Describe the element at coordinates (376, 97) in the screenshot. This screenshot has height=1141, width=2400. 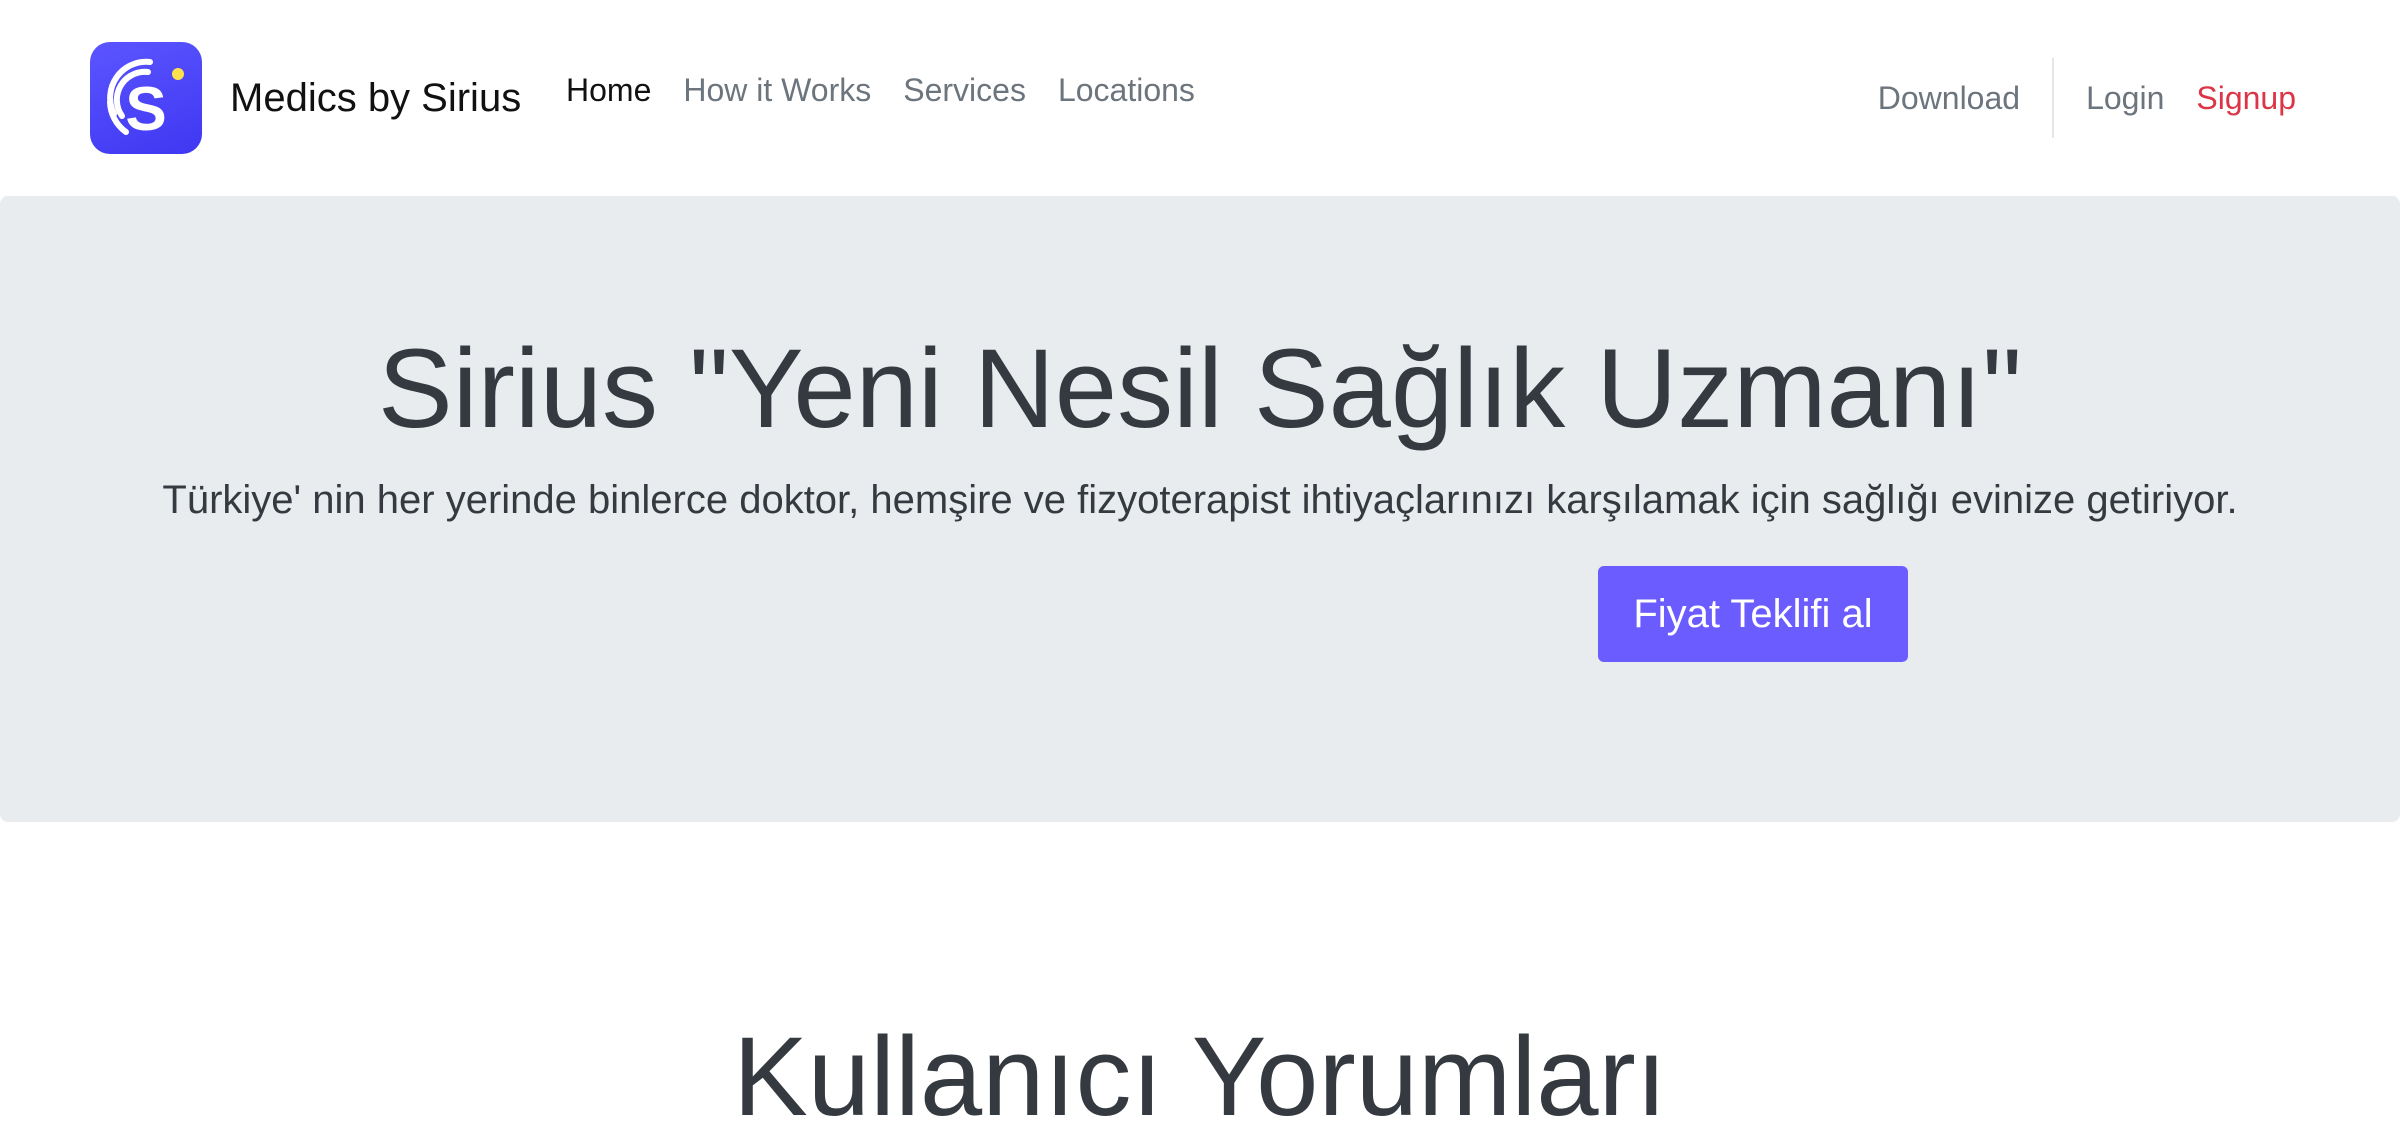
I see `brand-name: Medics by Sirius` at that location.